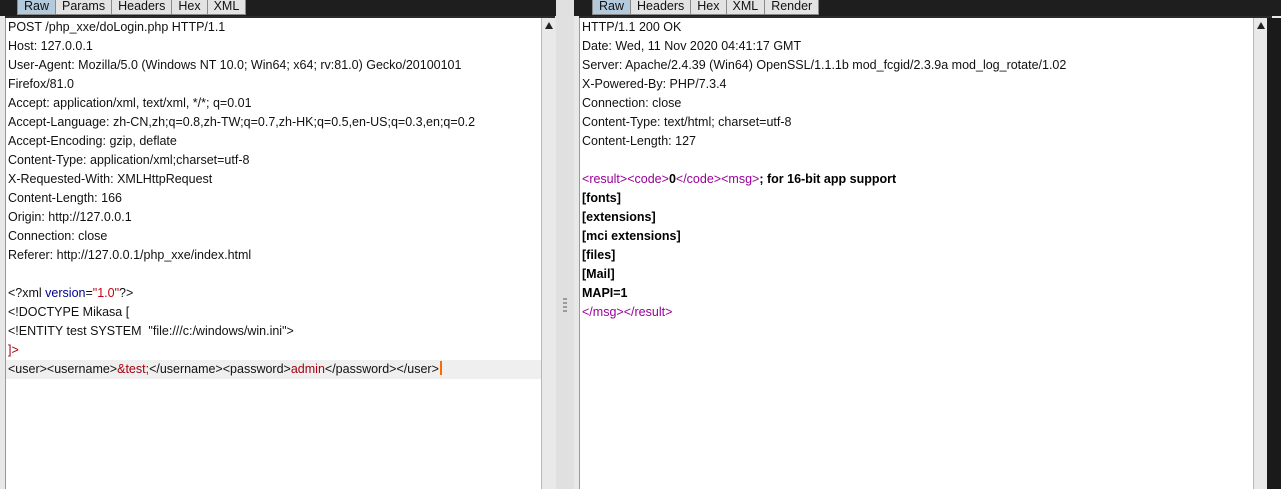 This screenshot has height=489, width=1281. I want to click on request-tabs: Raw Params Headers Hex XML, so click(132, 8).